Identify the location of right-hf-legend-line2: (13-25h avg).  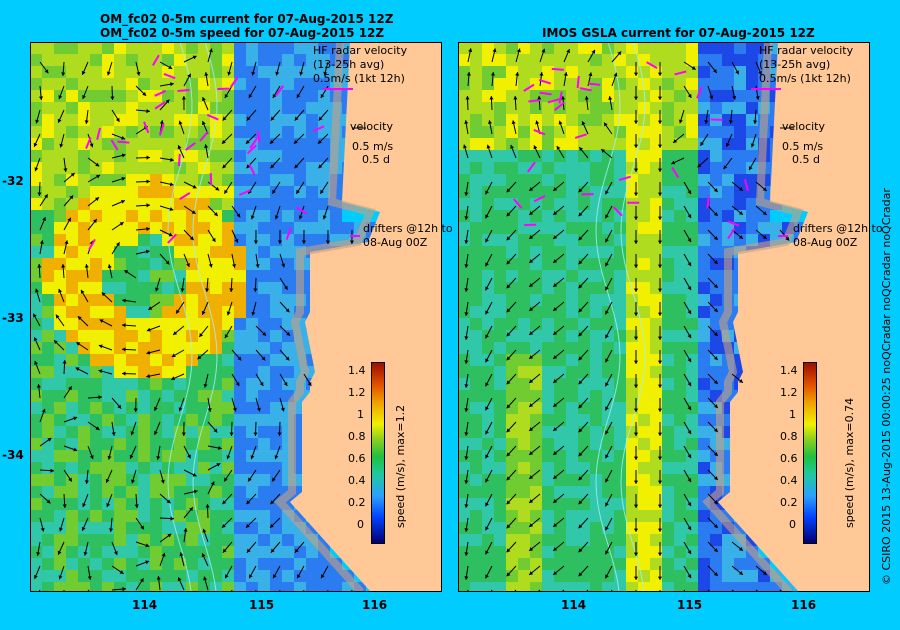
(795, 64).